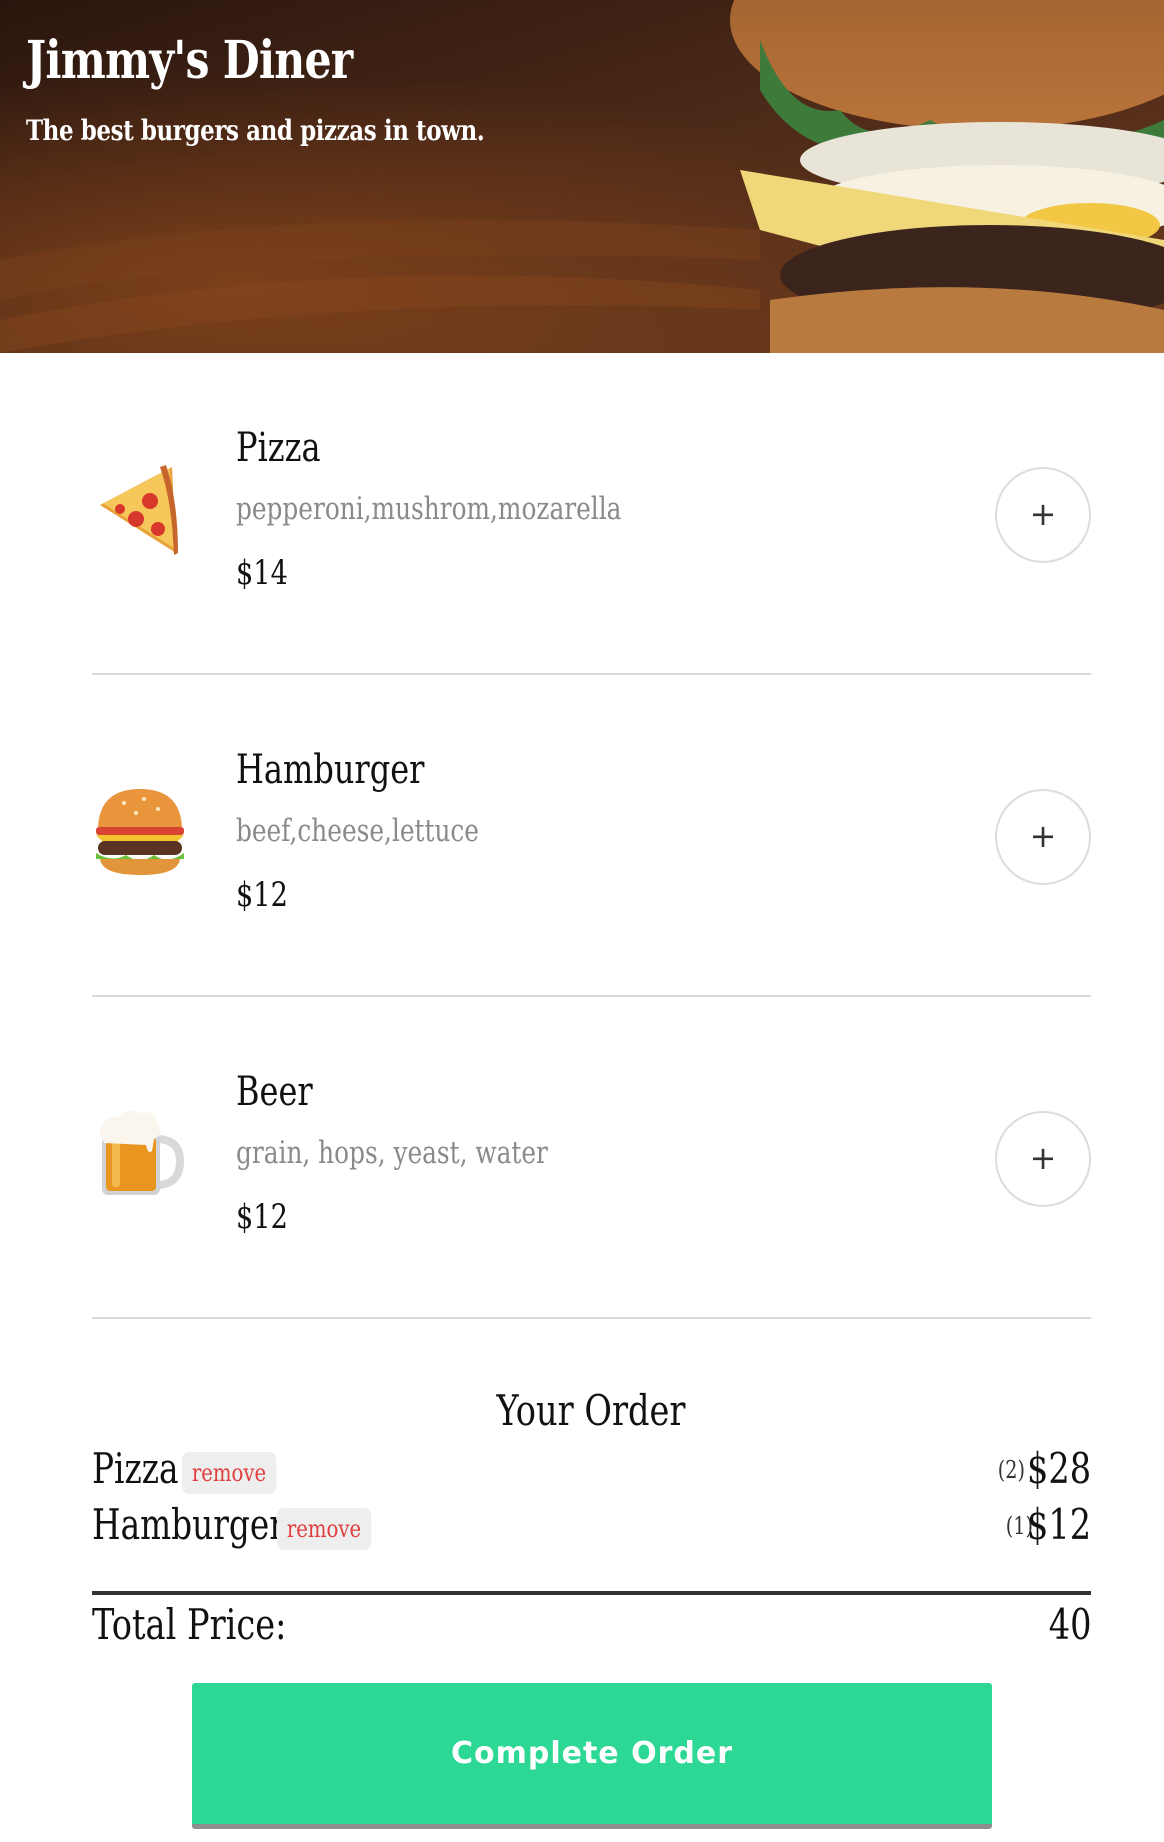  What do you see at coordinates (140, 509) in the screenshot?
I see `pizza-icon` at bounding box center [140, 509].